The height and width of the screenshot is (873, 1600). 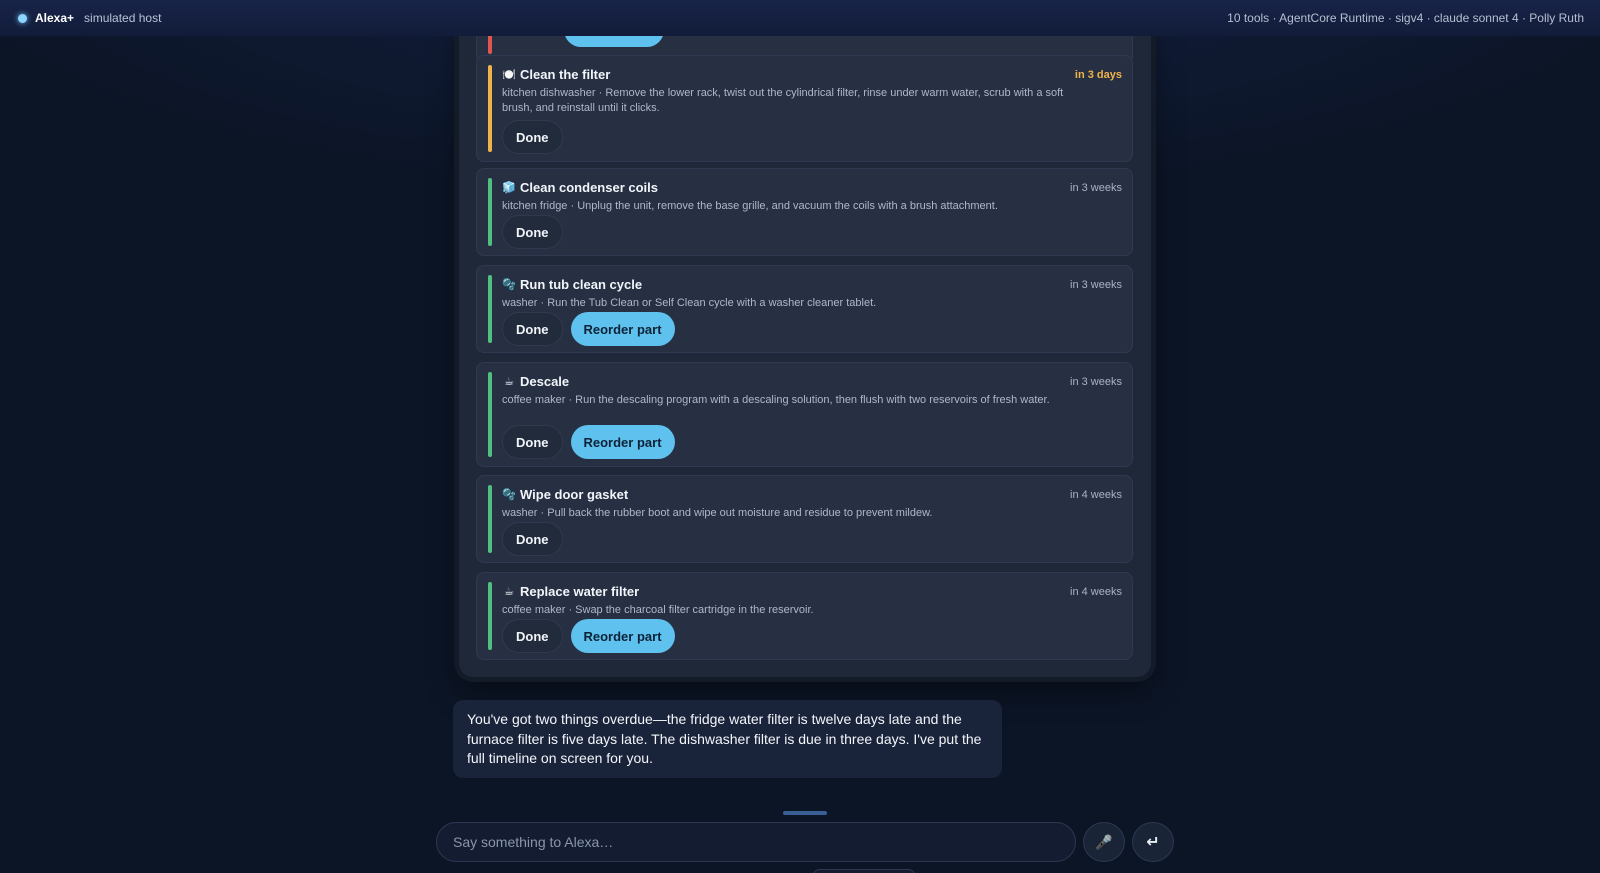 I want to click on host-label: simulated host, so click(x=123, y=18).